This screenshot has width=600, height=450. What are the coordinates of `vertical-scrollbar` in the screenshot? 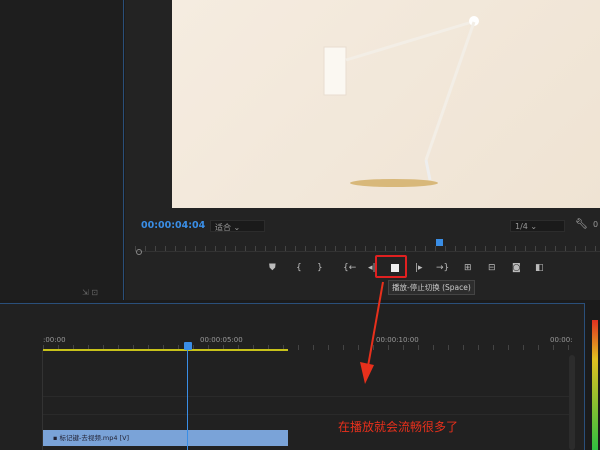 It's located at (572, 402).